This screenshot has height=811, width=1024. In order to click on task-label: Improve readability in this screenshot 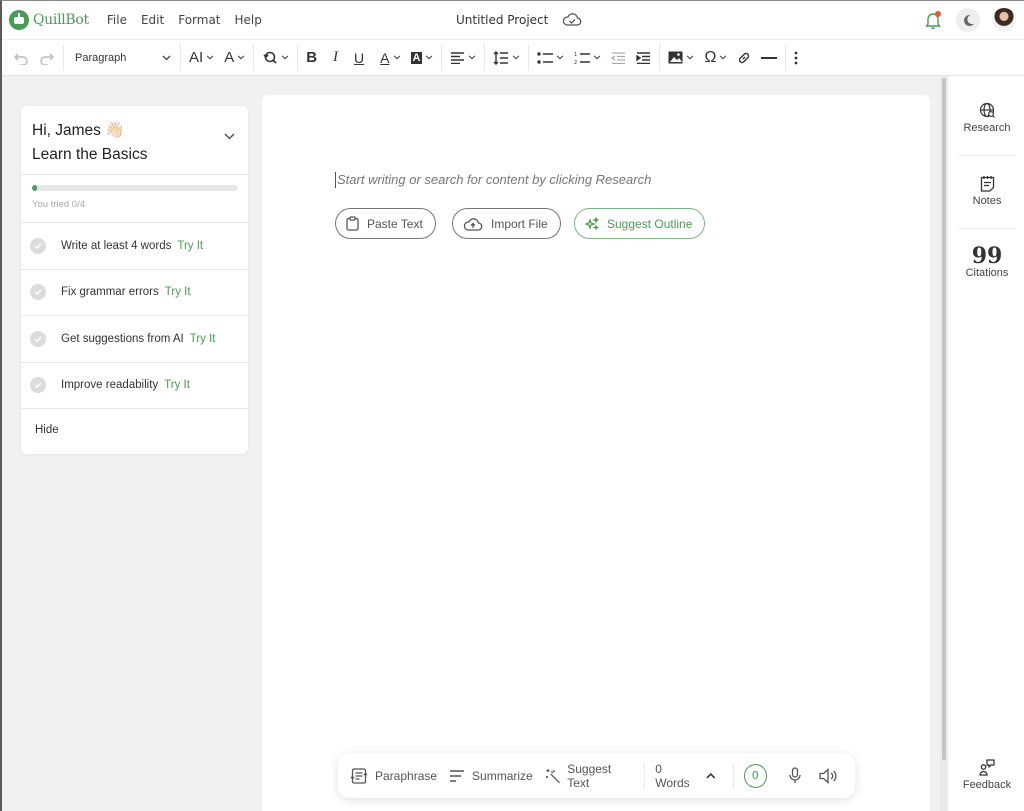, I will do `click(110, 385)`.